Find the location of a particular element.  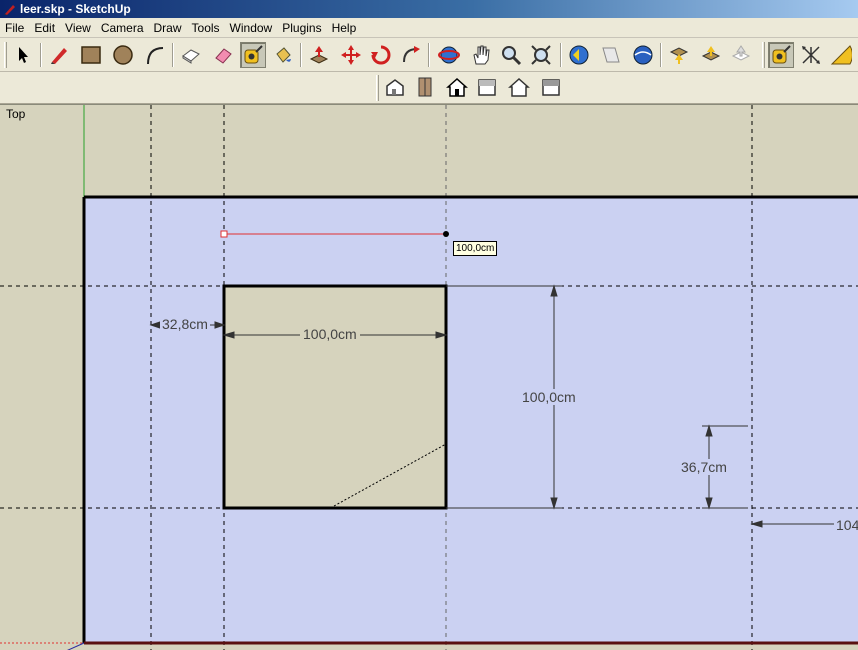

orbit-tool-button is located at coordinates (449, 55).